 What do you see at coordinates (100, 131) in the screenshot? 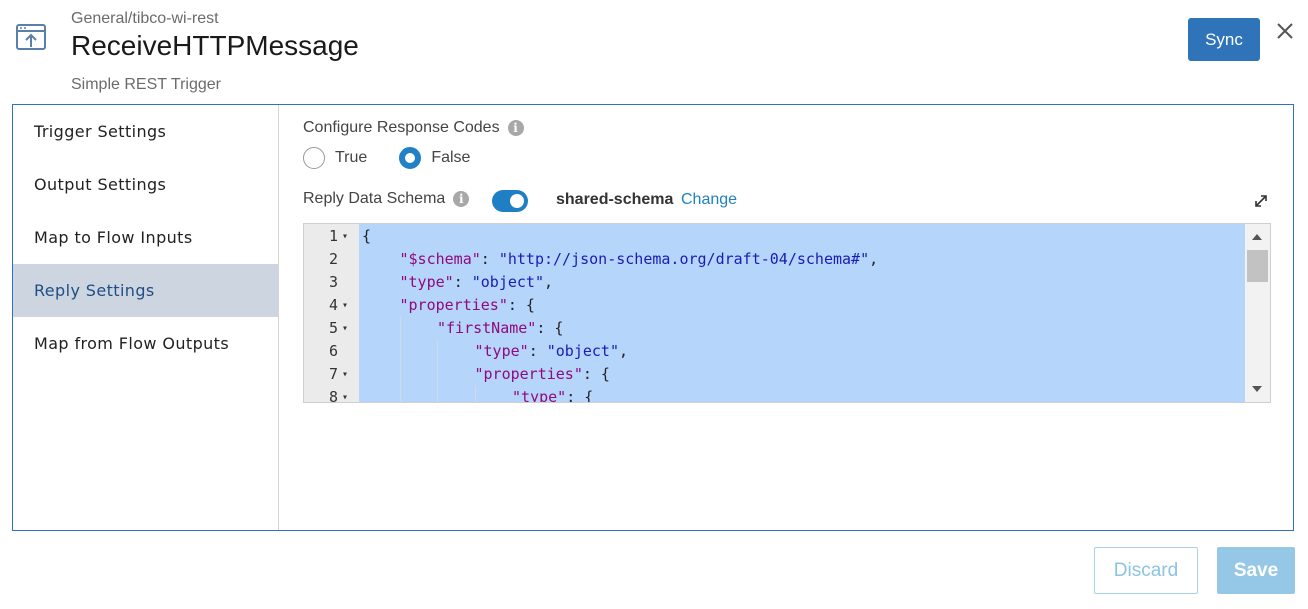
I see `sidebar-item-label: Trigger Settings` at bounding box center [100, 131].